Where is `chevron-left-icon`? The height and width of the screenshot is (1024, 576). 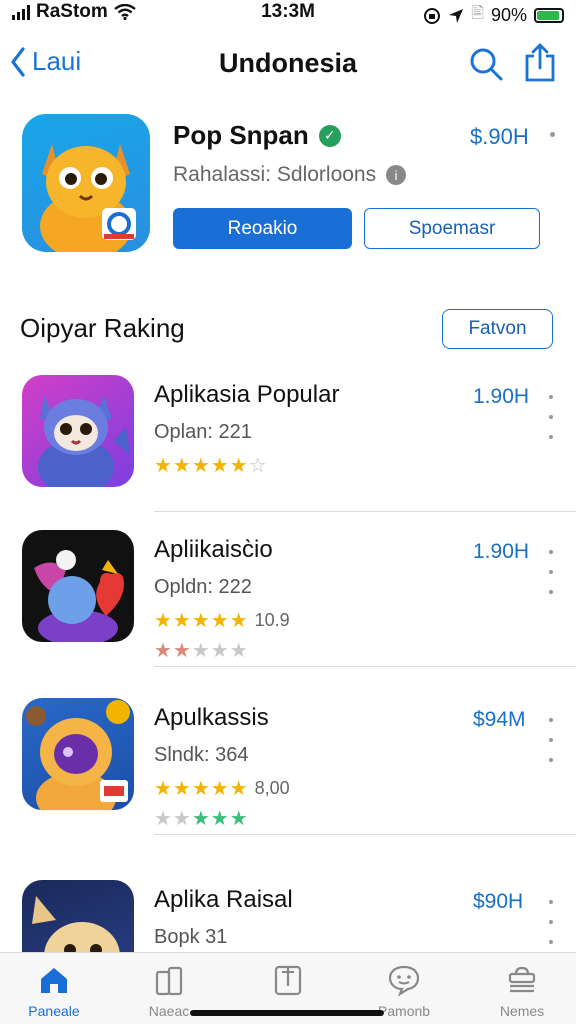 chevron-left-icon is located at coordinates (18, 61).